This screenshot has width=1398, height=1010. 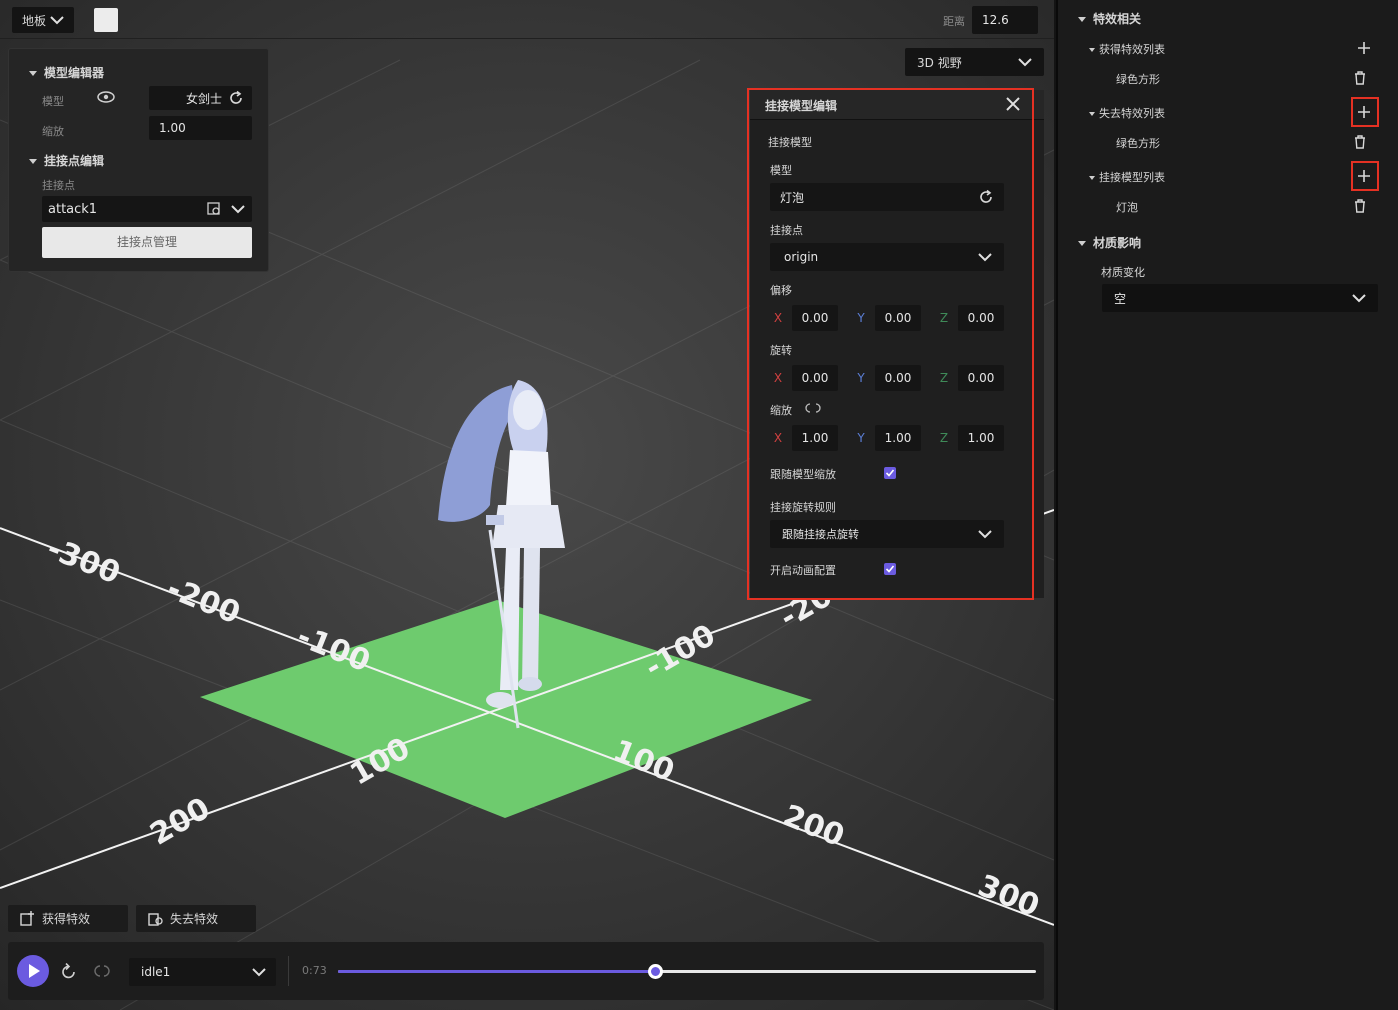 What do you see at coordinates (974, 62) in the screenshot?
I see `view-mode-dropdown: 3D 视野` at bounding box center [974, 62].